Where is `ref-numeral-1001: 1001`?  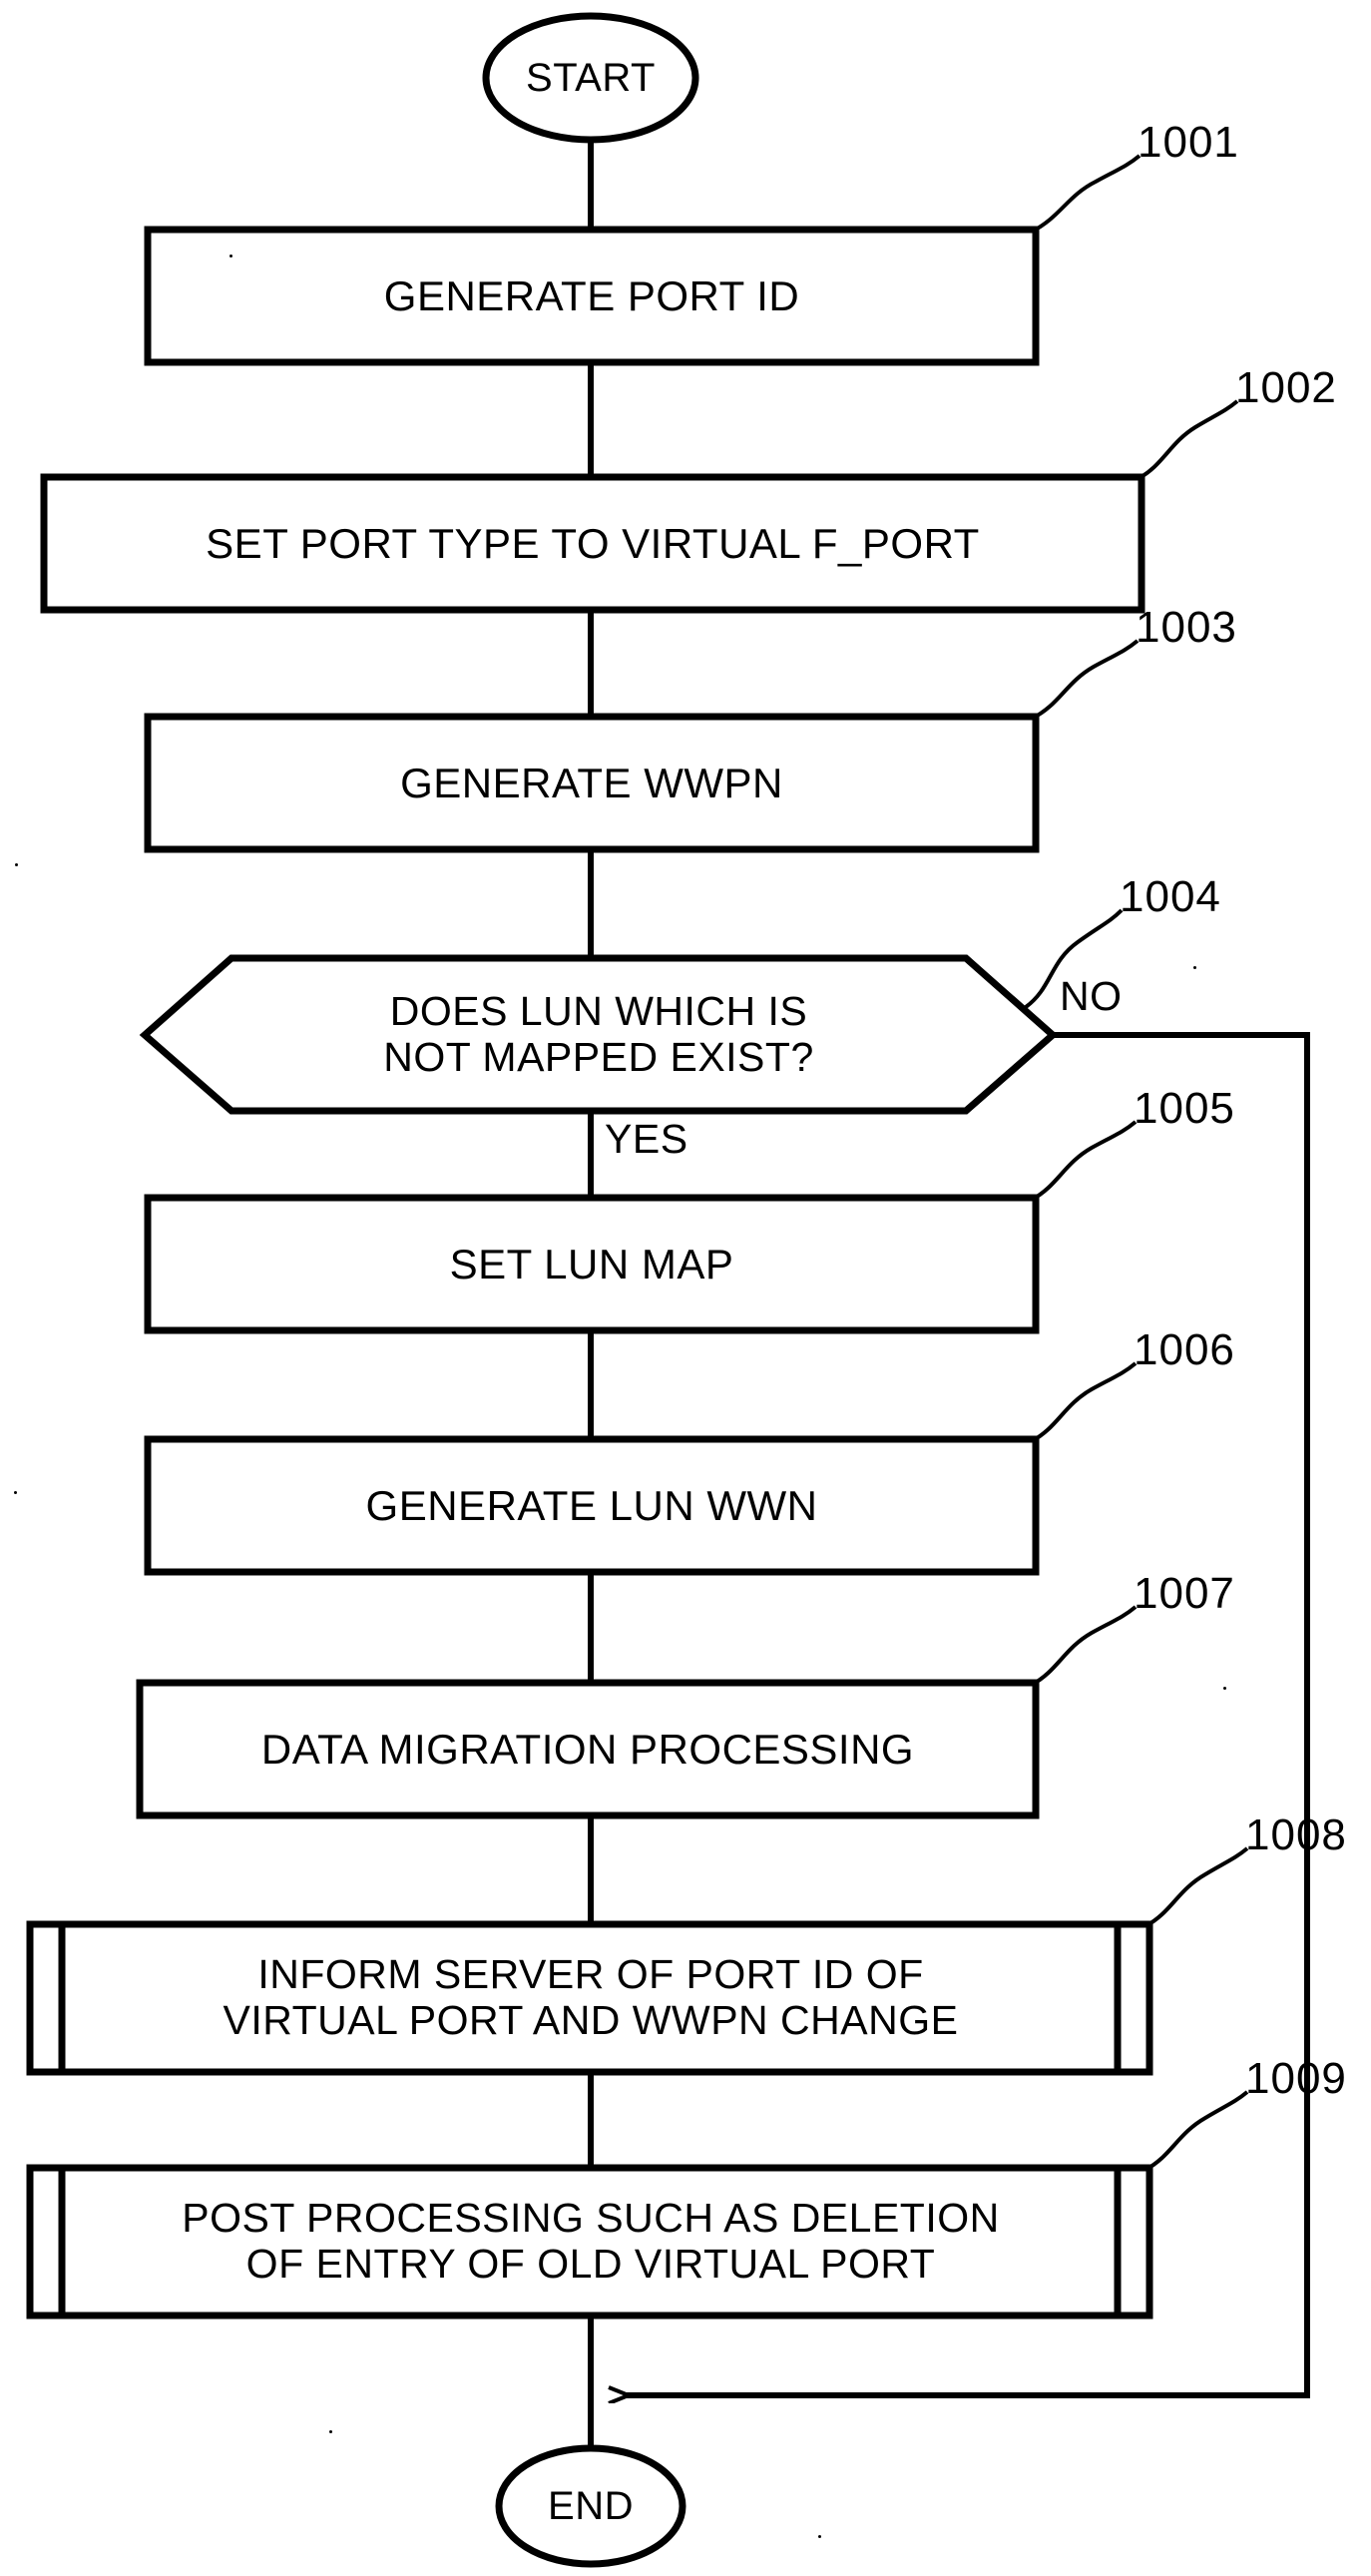 ref-numeral-1001: 1001 is located at coordinates (1188, 142).